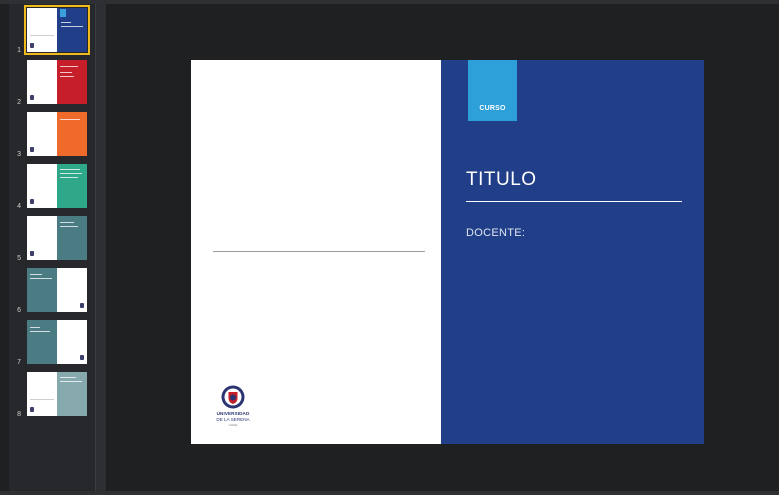  Describe the element at coordinates (19, 154) in the screenshot. I see `slide-number: 3` at that location.